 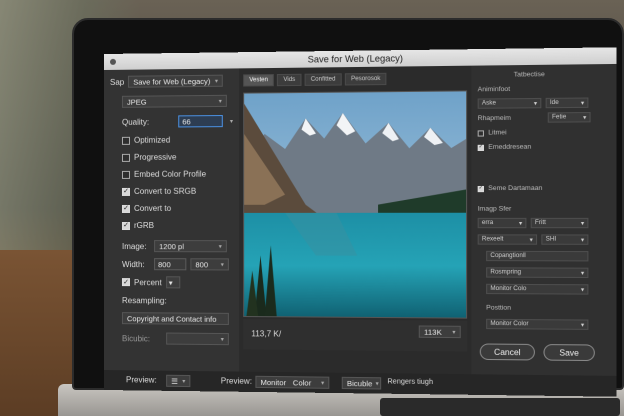 I want to click on image-label: Image:, so click(x=136, y=246).